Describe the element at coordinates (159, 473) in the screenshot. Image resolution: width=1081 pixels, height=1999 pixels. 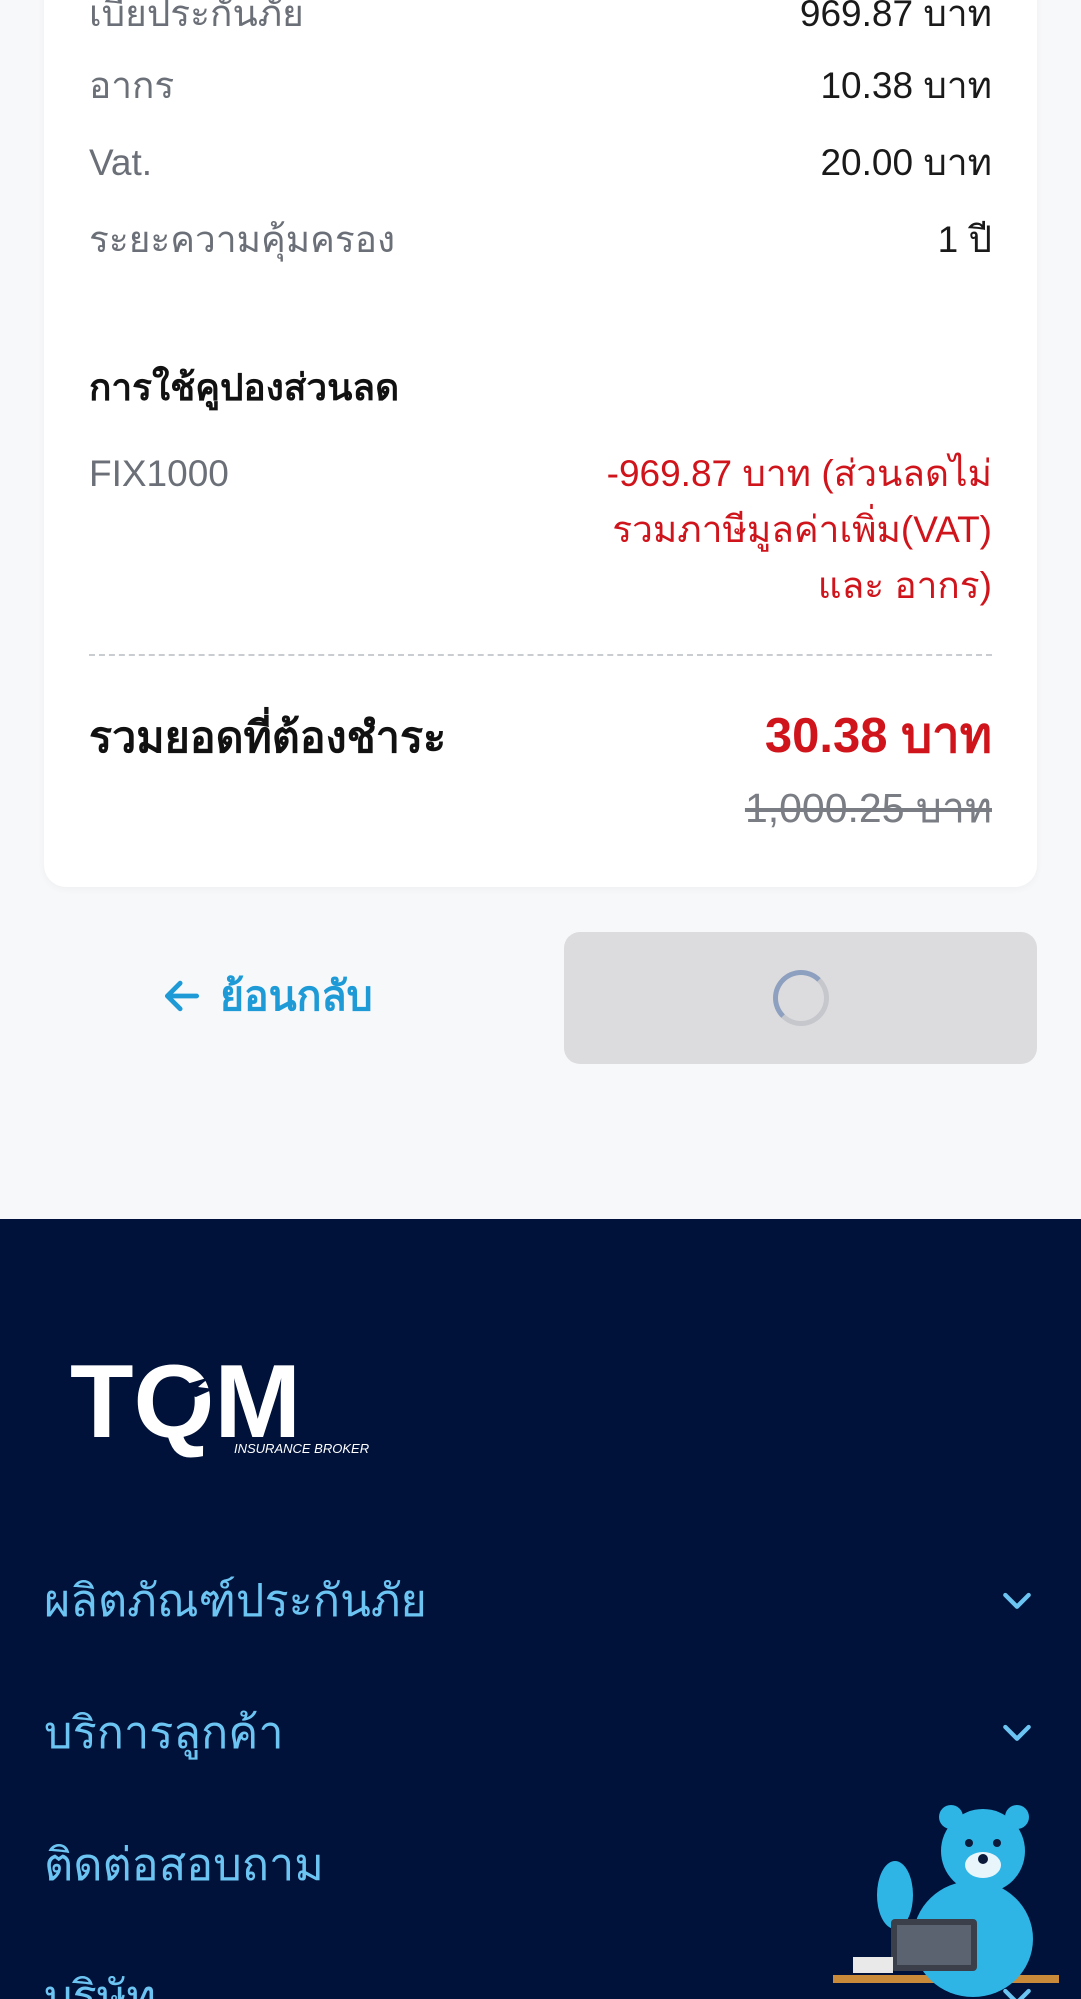
I see `coupon-code: FIX1000` at that location.